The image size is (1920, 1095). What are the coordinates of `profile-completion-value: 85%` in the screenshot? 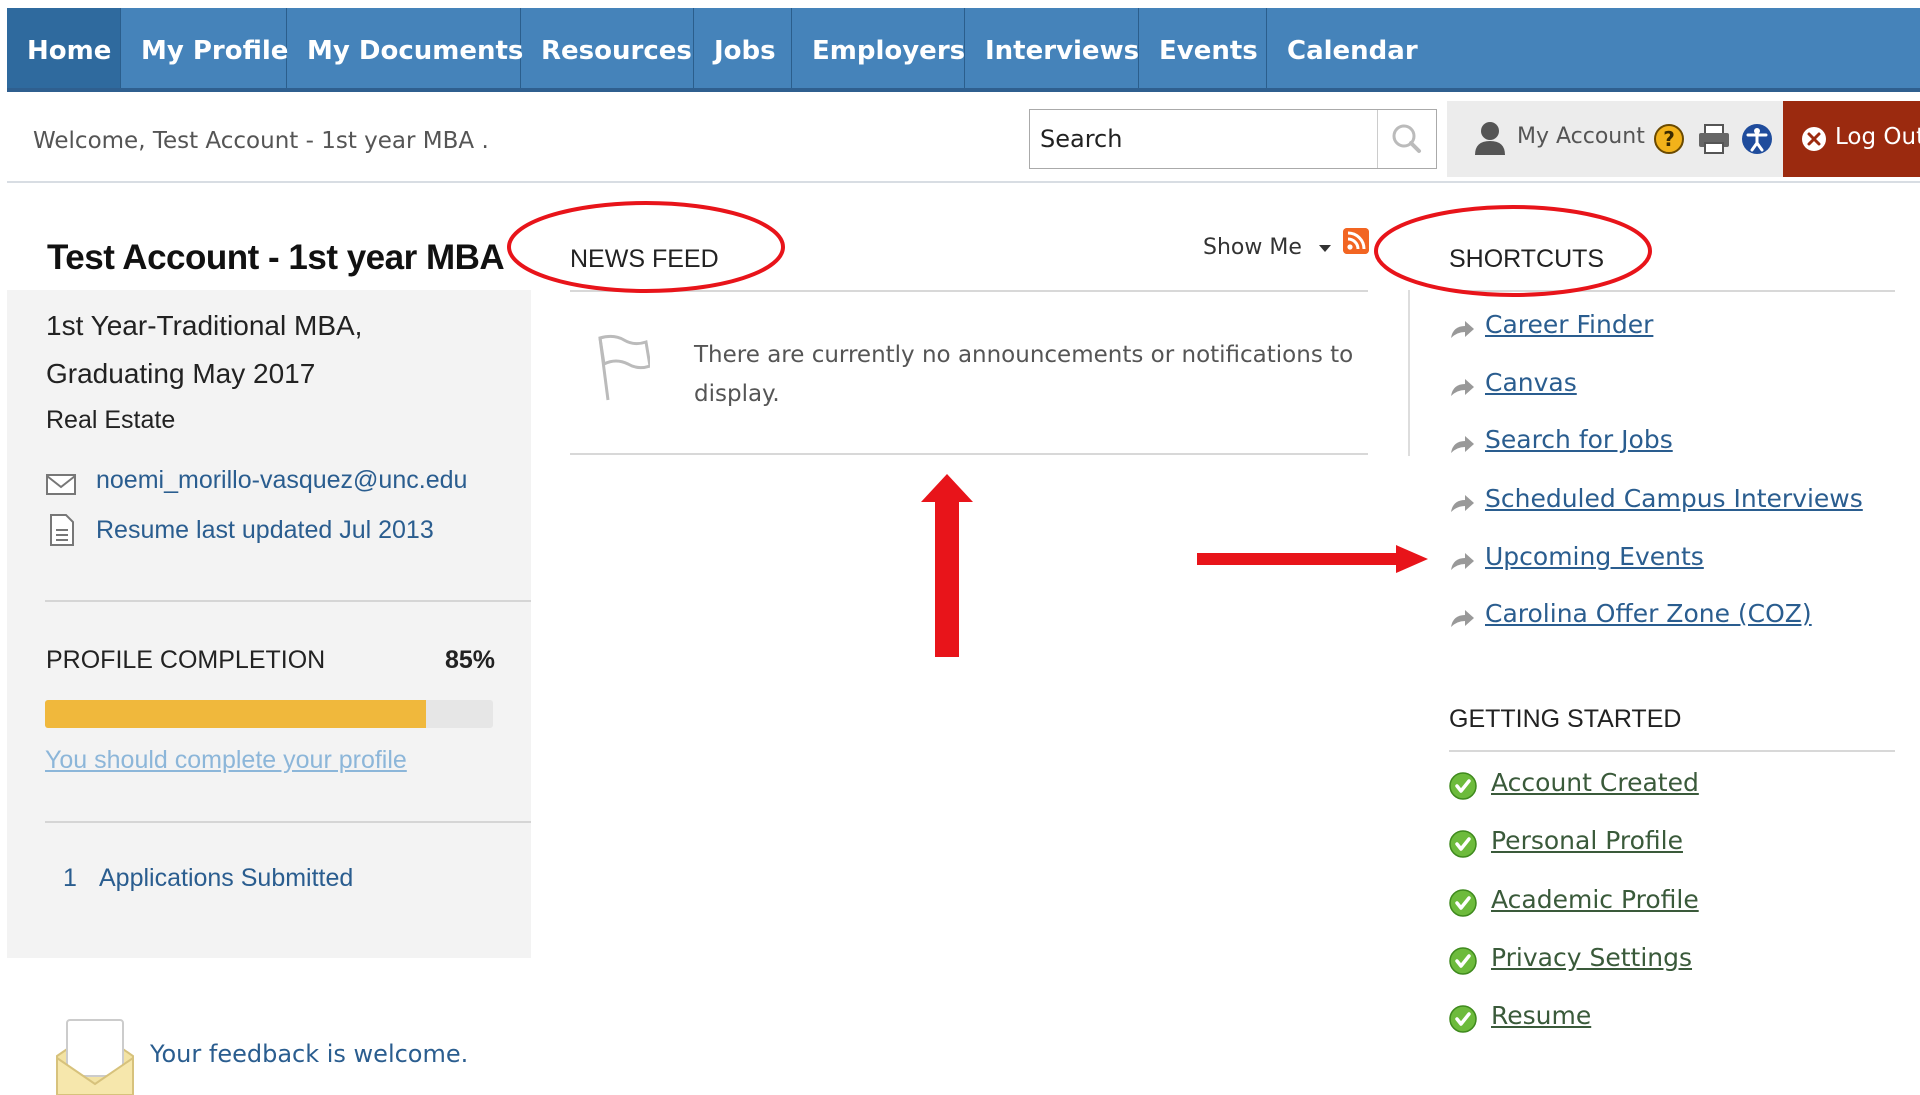 It's located at (470, 660).